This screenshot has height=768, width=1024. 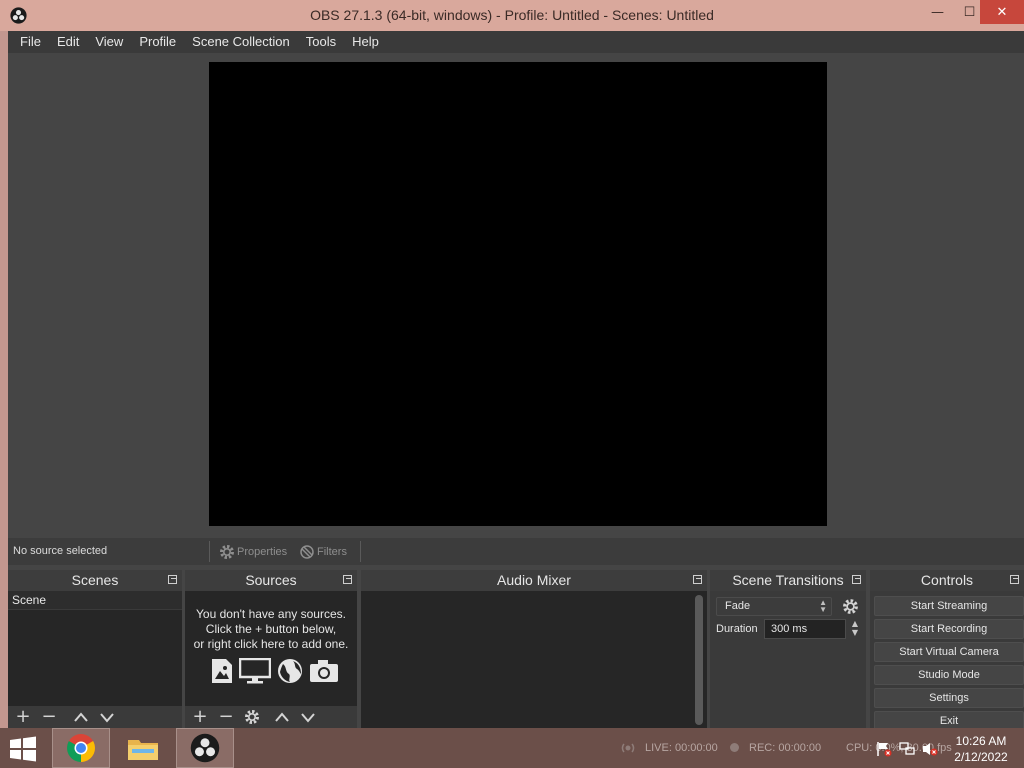 I want to click on filter-icon, so click(x=307, y=552).